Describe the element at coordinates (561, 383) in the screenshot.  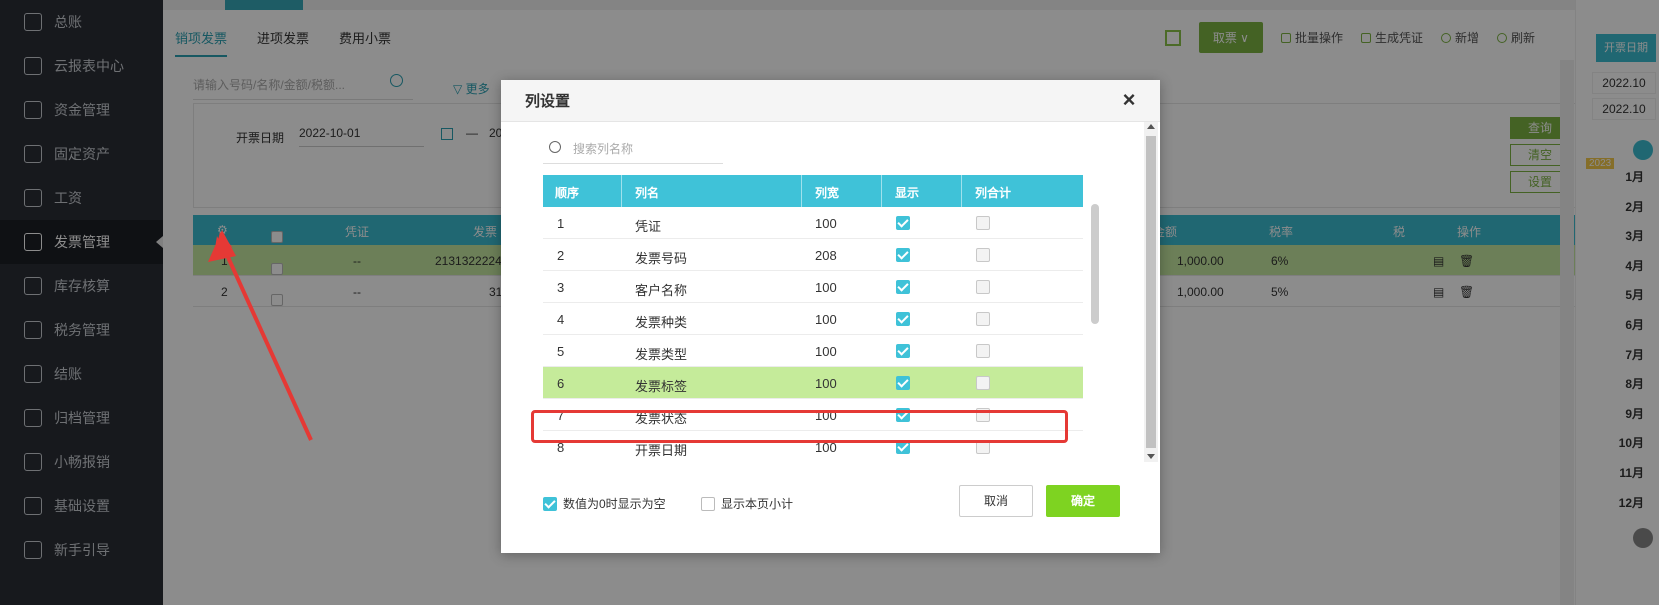
I see `row-seq: 6` at that location.